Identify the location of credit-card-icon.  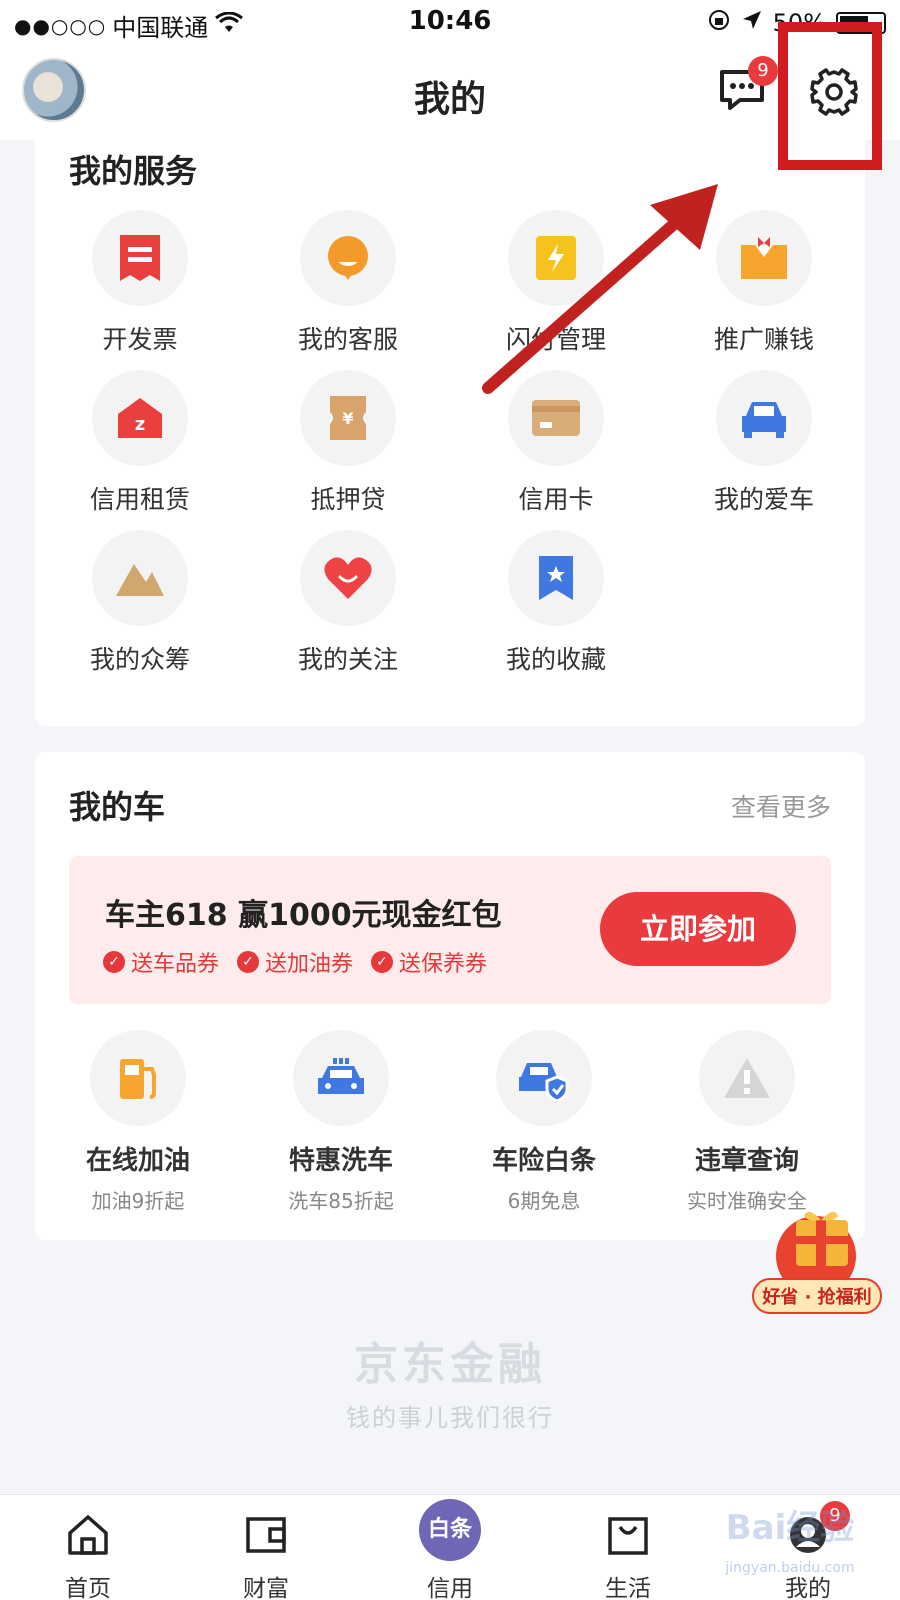
(556, 418).